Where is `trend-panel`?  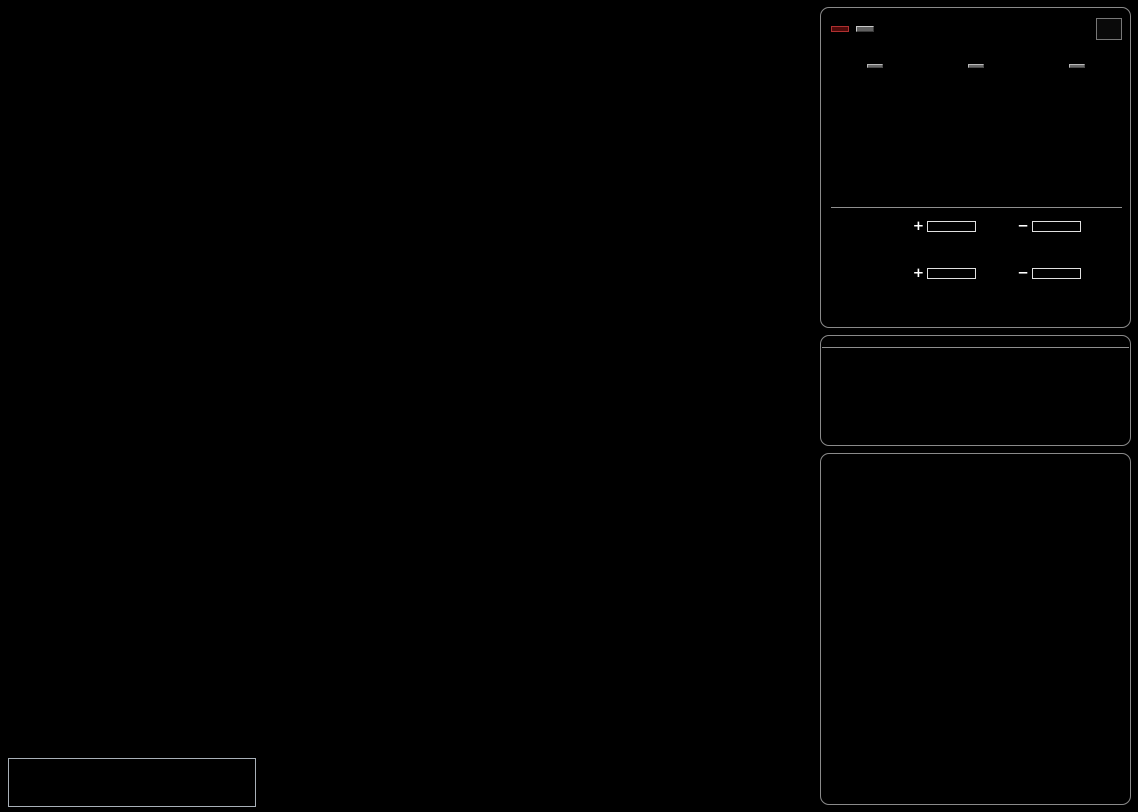 trend-panel is located at coordinates (975, 629).